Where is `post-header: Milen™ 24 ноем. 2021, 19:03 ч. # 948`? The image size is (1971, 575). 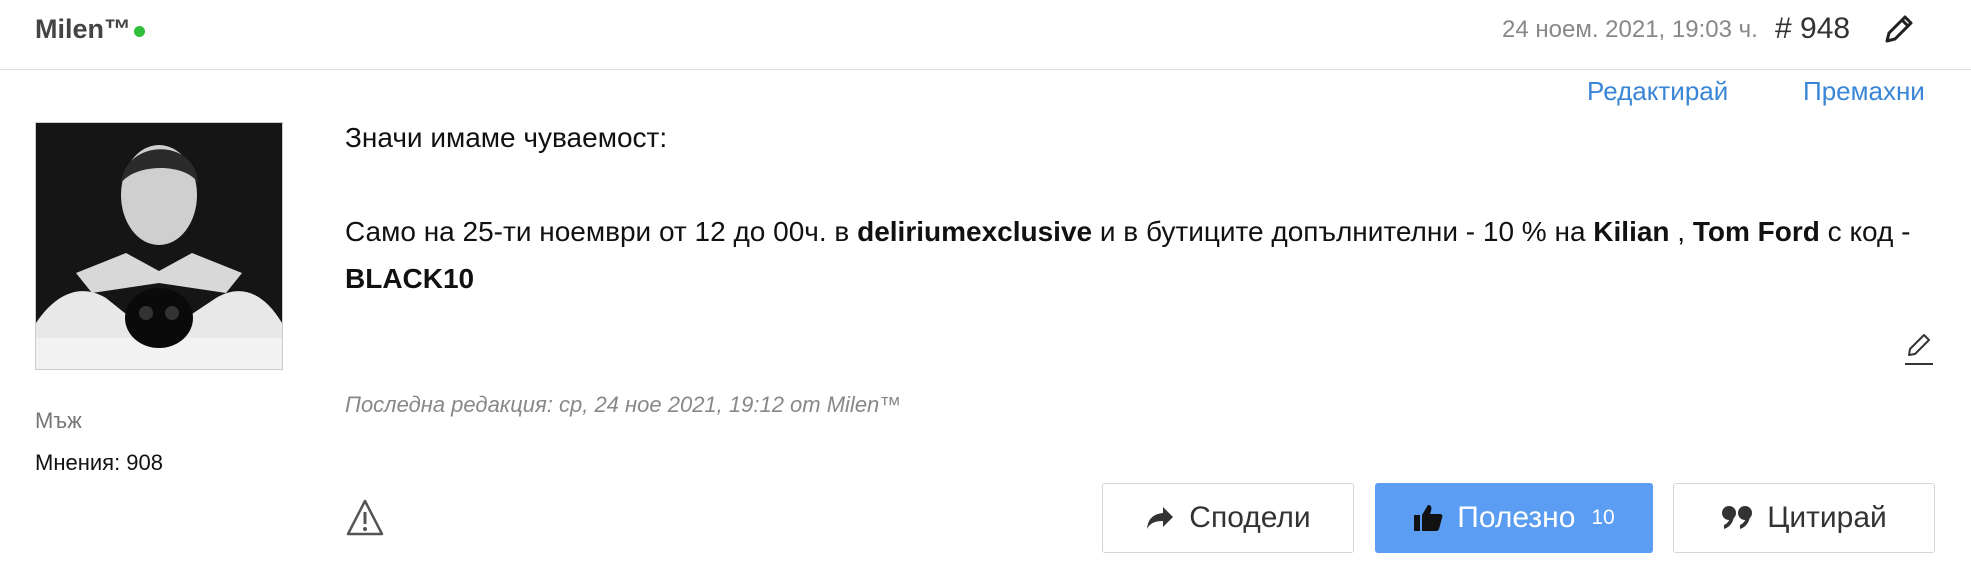
post-header: Milen™ 24 ноем. 2021, 19:03 ч. # 948 is located at coordinates (985, 35).